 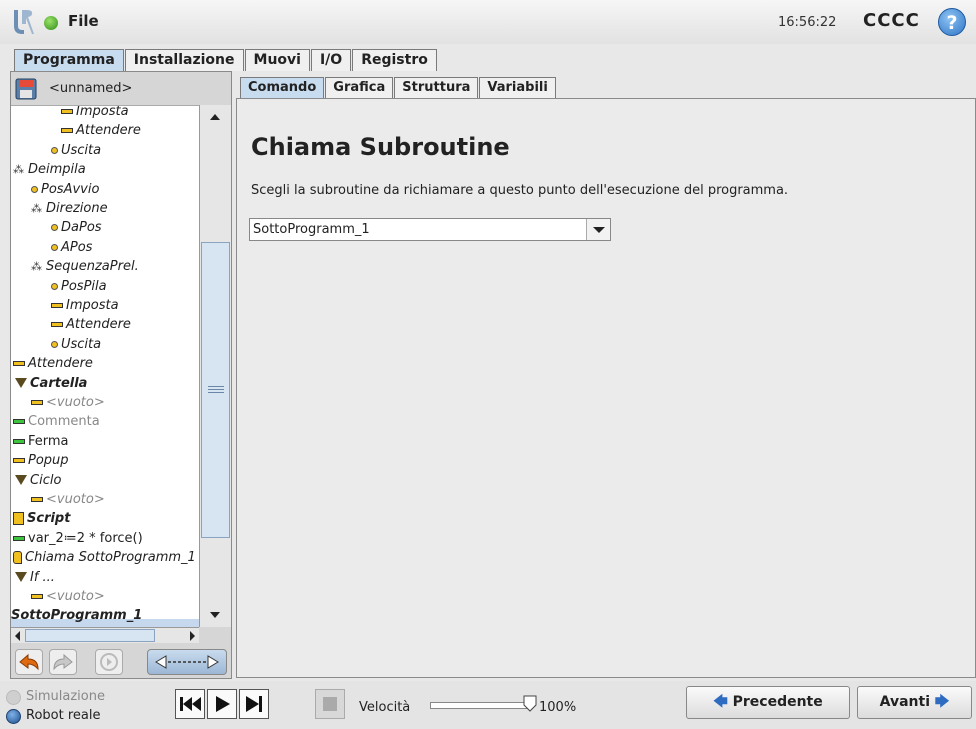 I want to click on script-icon, so click(x=18, y=519).